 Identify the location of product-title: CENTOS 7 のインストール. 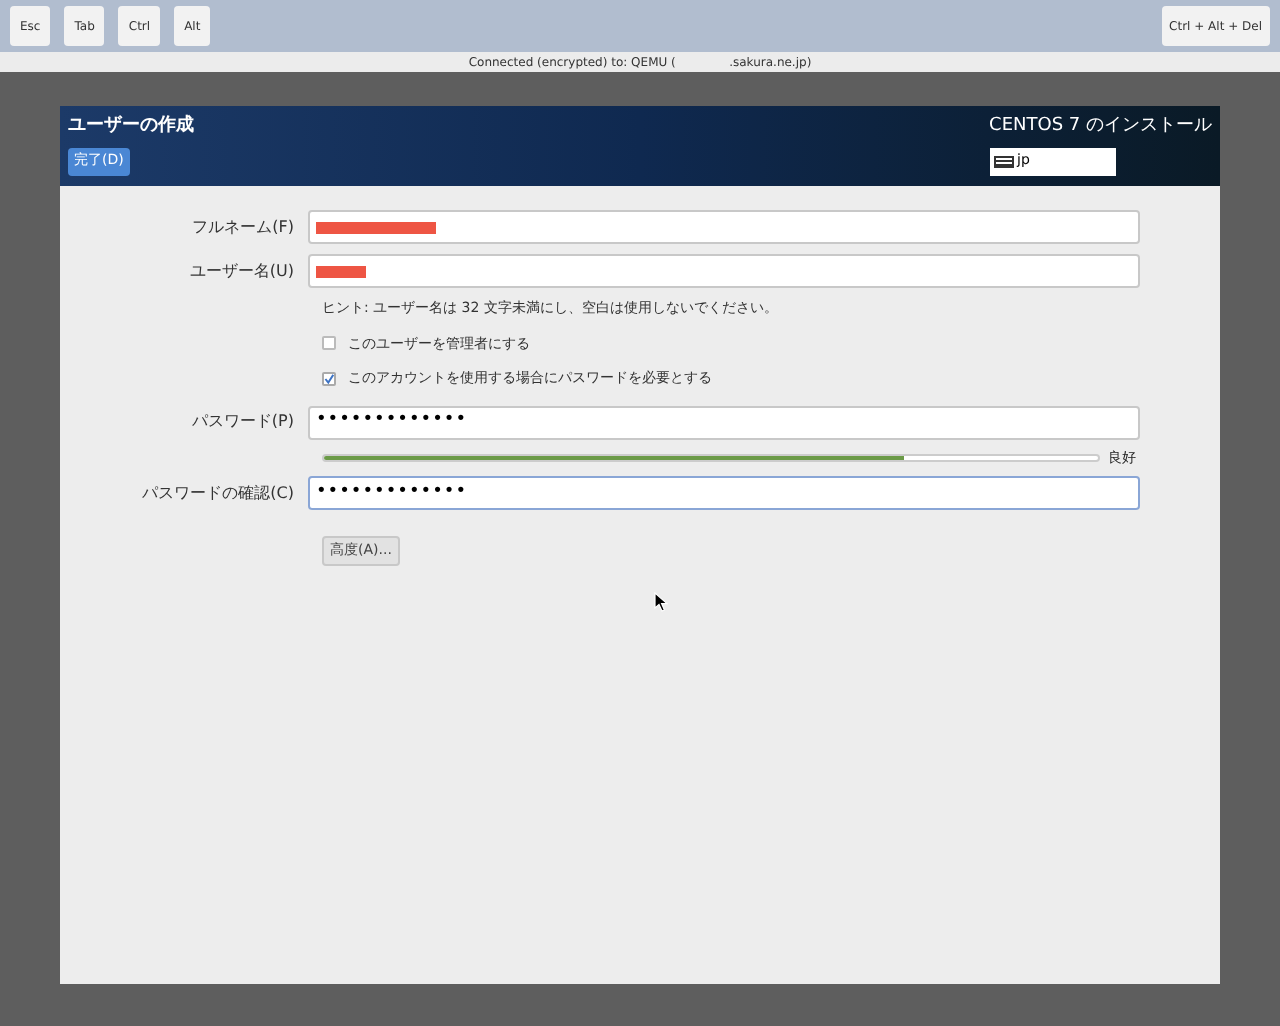
(1100, 127).